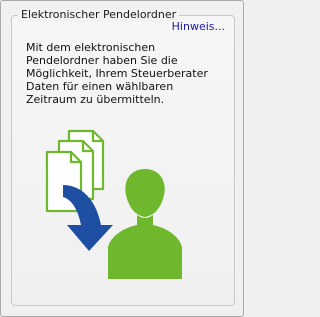 The height and width of the screenshot is (317, 320). Describe the element at coordinates (145, 224) in the screenshot. I see `person-icon` at that location.